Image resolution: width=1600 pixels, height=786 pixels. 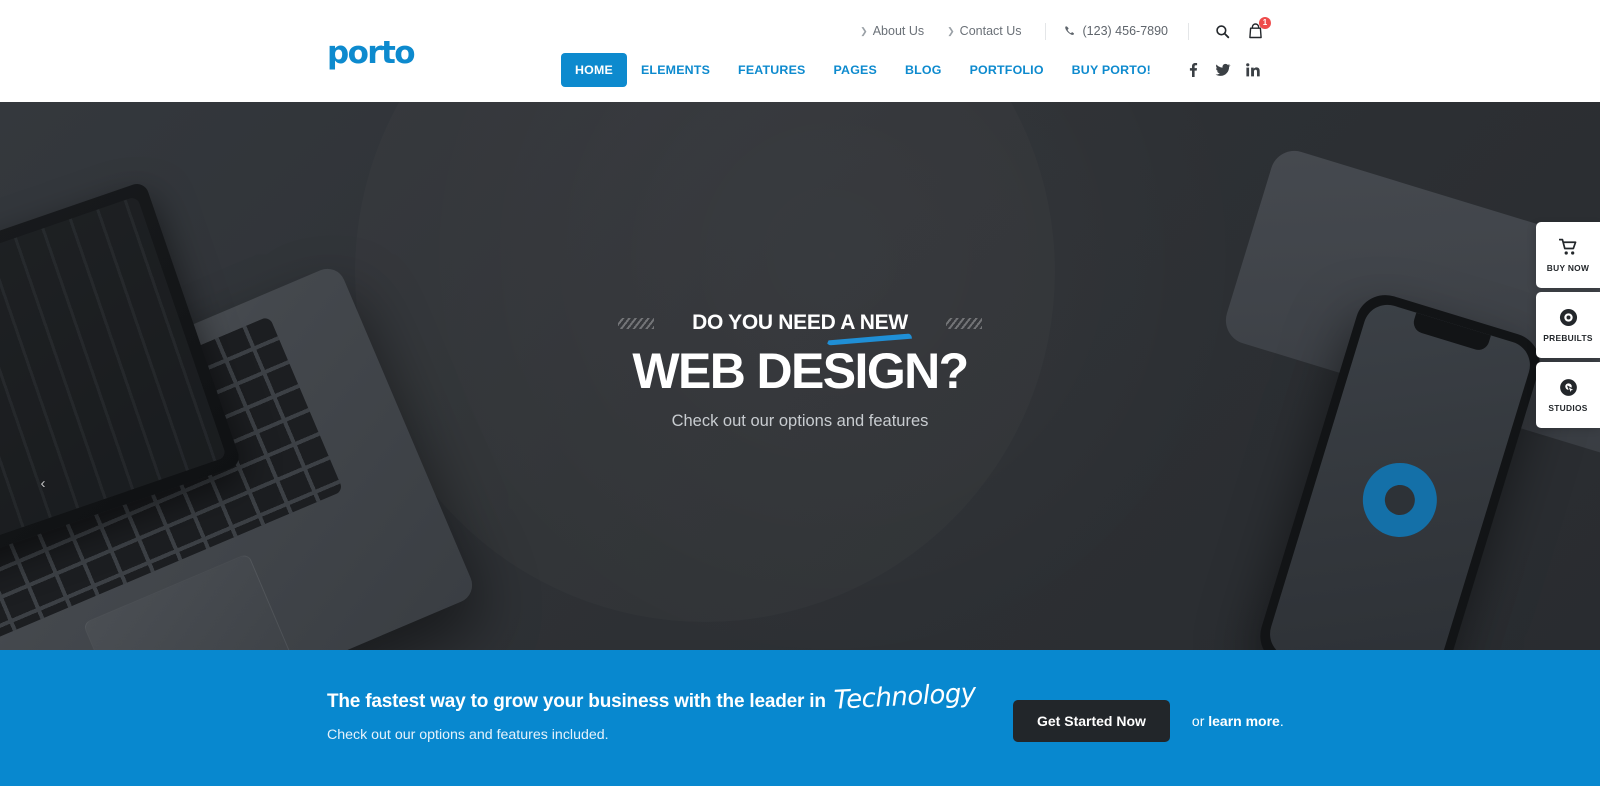 I want to click on floating-side-panel: BUY NOW PREBUILTS STUDIOS, so click(x=1568, y=327).